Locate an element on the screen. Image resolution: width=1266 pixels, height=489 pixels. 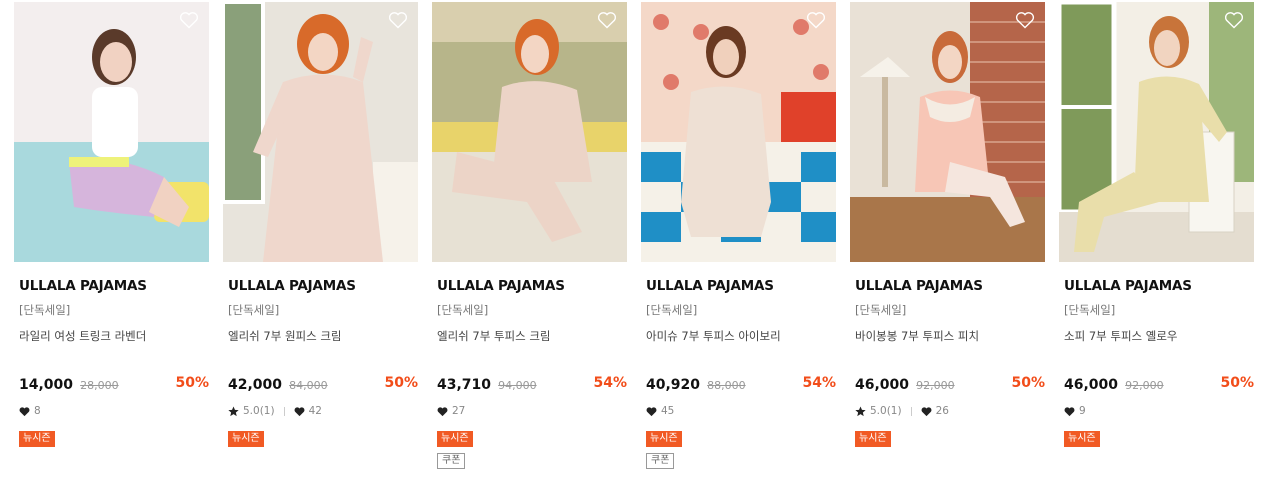
sale-price: 40,920 is located at coordinates (673, 385).